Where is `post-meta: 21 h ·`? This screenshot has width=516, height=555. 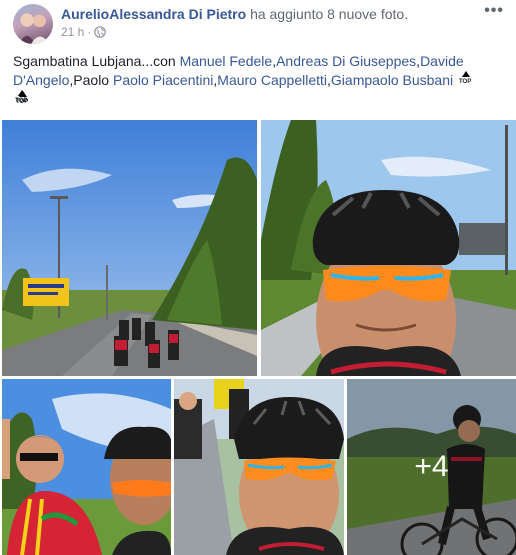 post-meta: 21 h · is located at coordinates (84, 32).